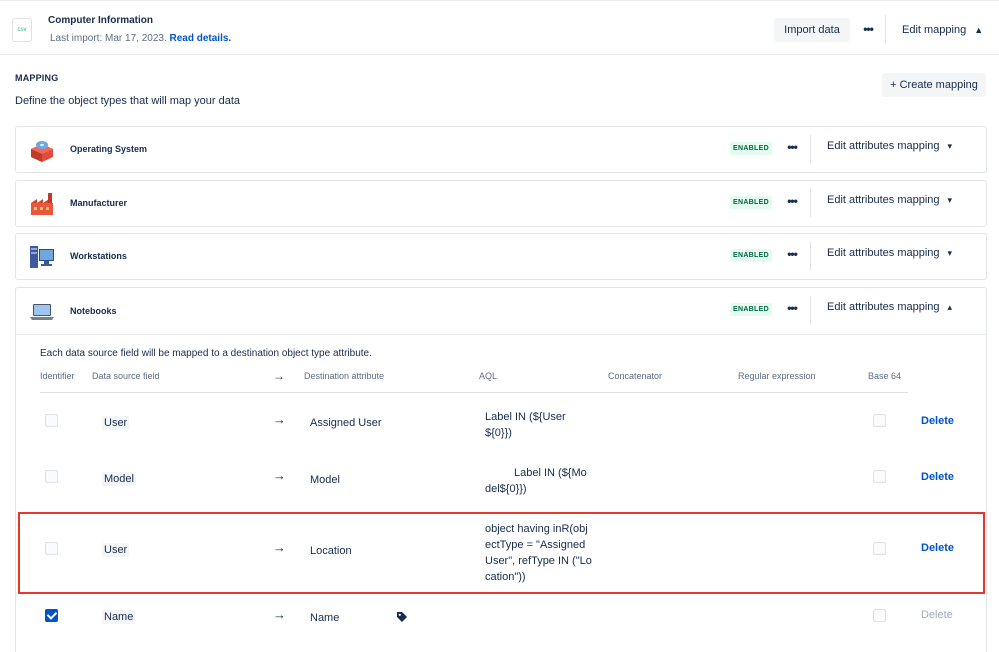 The width and height of the screenshot is (999, 652). I want to click on aql-line: ${0}}), so click(498, 433).